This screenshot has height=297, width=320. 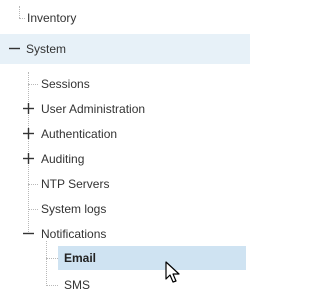 I want to click on tree-item-auditing: Auditing, so click(x=125, y=159).